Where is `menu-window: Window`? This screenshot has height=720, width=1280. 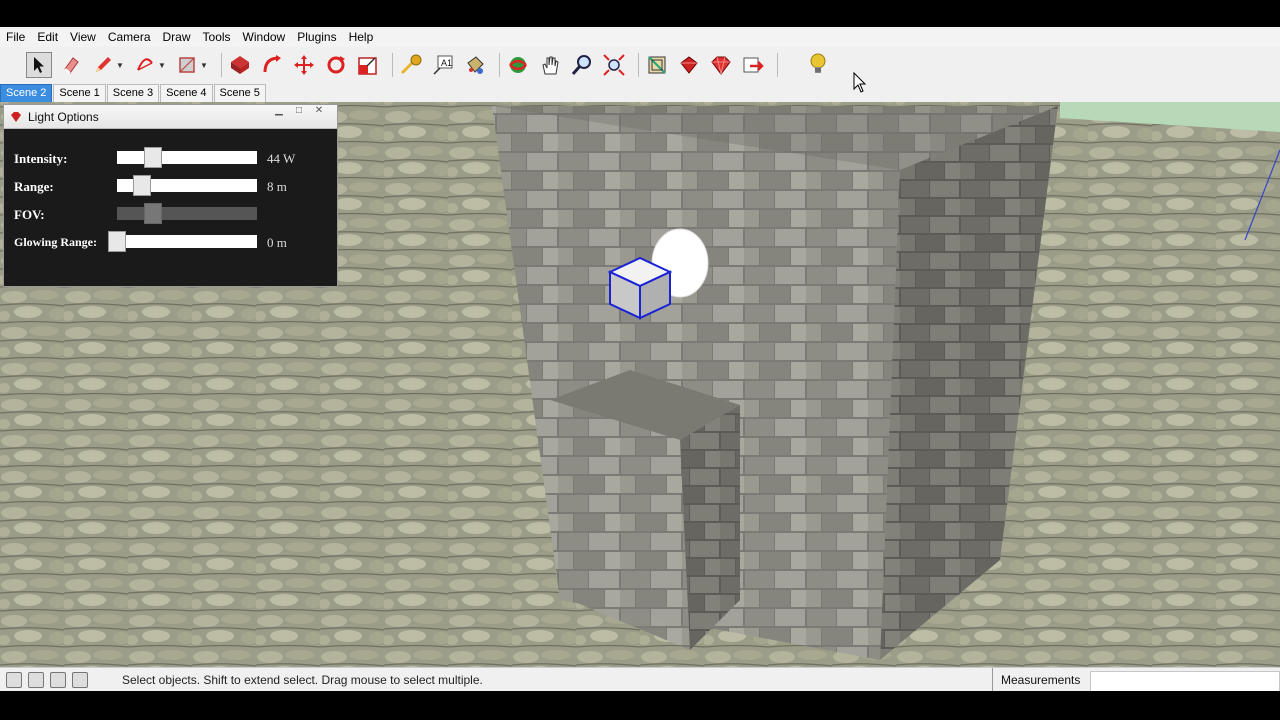 menu-window: Window is located at coordinates (264, 37).